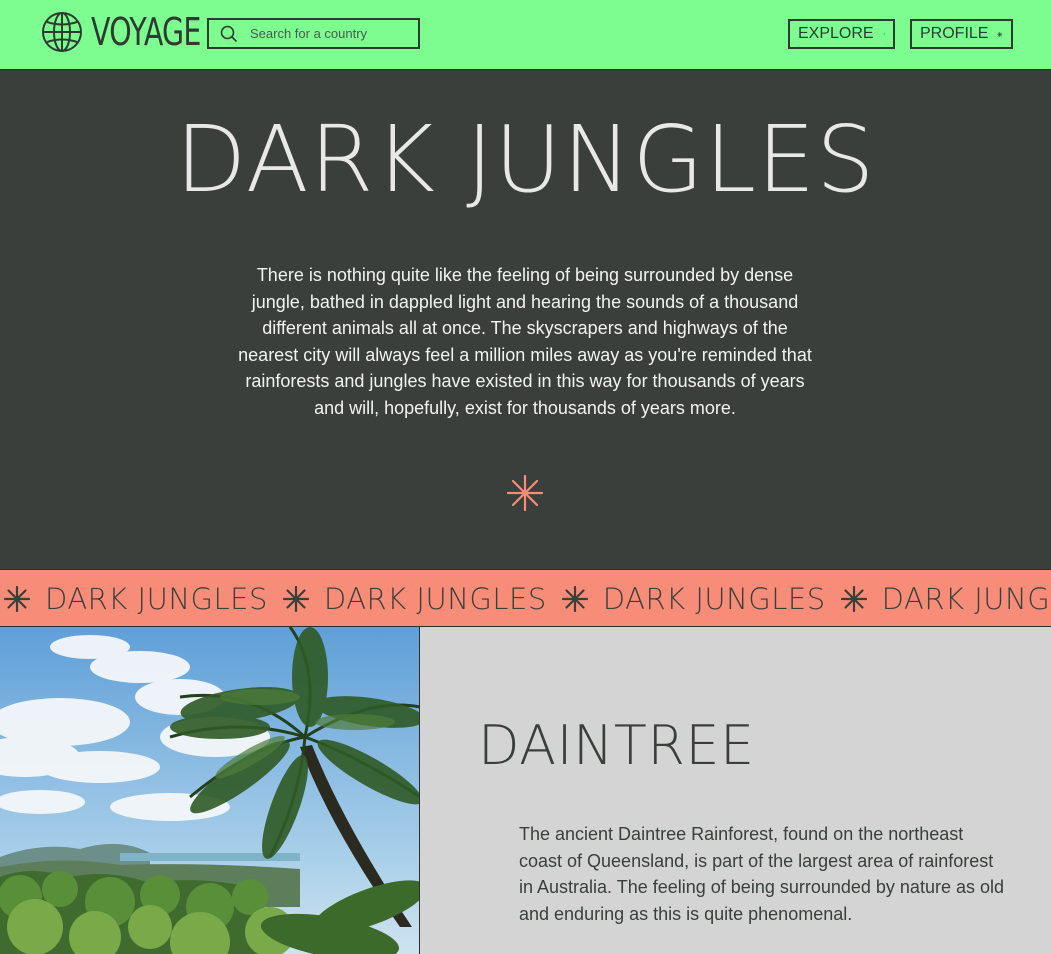  What do you see at coordinates (525, 159) in the screenshot?
I see `hero-title: DARK JUNGLES` at bounding box center [525, 159].